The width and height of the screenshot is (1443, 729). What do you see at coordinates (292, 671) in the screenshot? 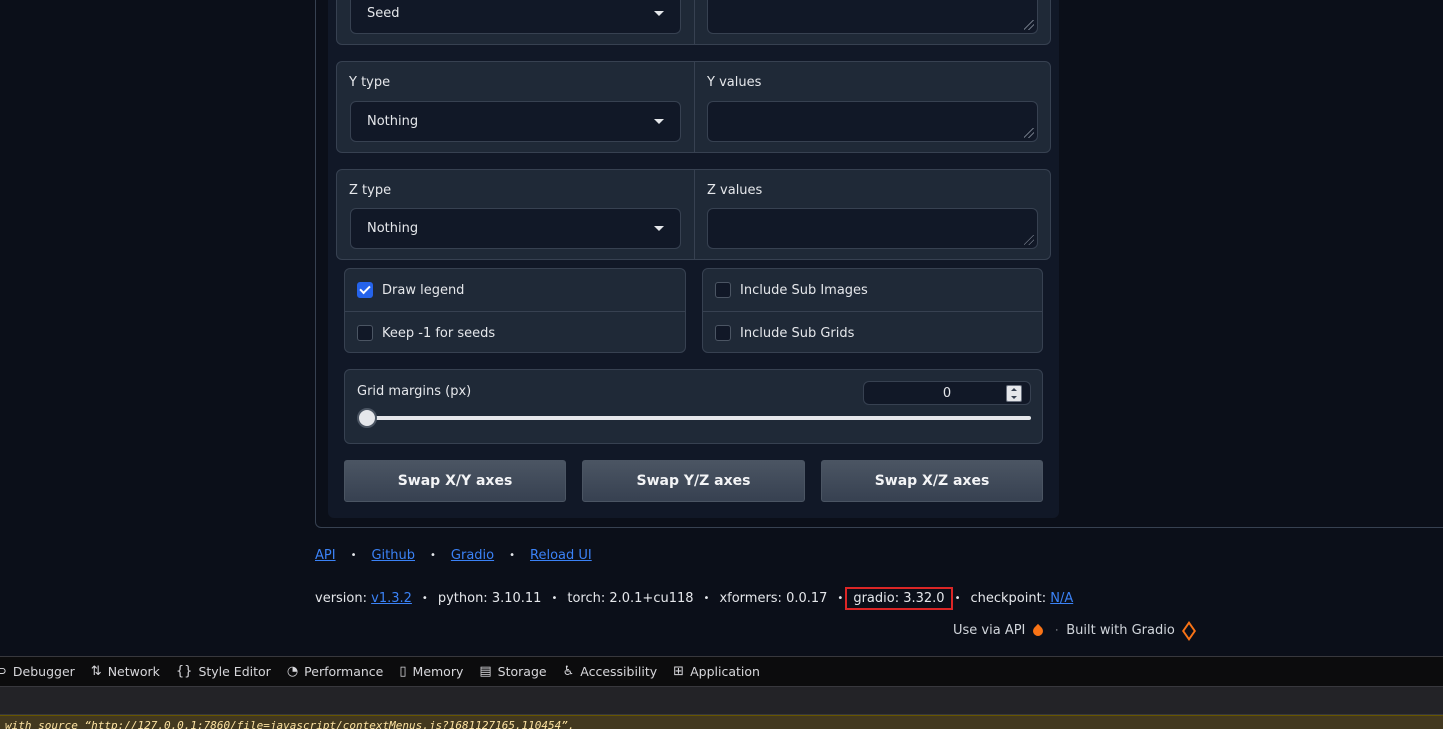
I see `gauge-icon: ◔` at bounding box center [292, 671].